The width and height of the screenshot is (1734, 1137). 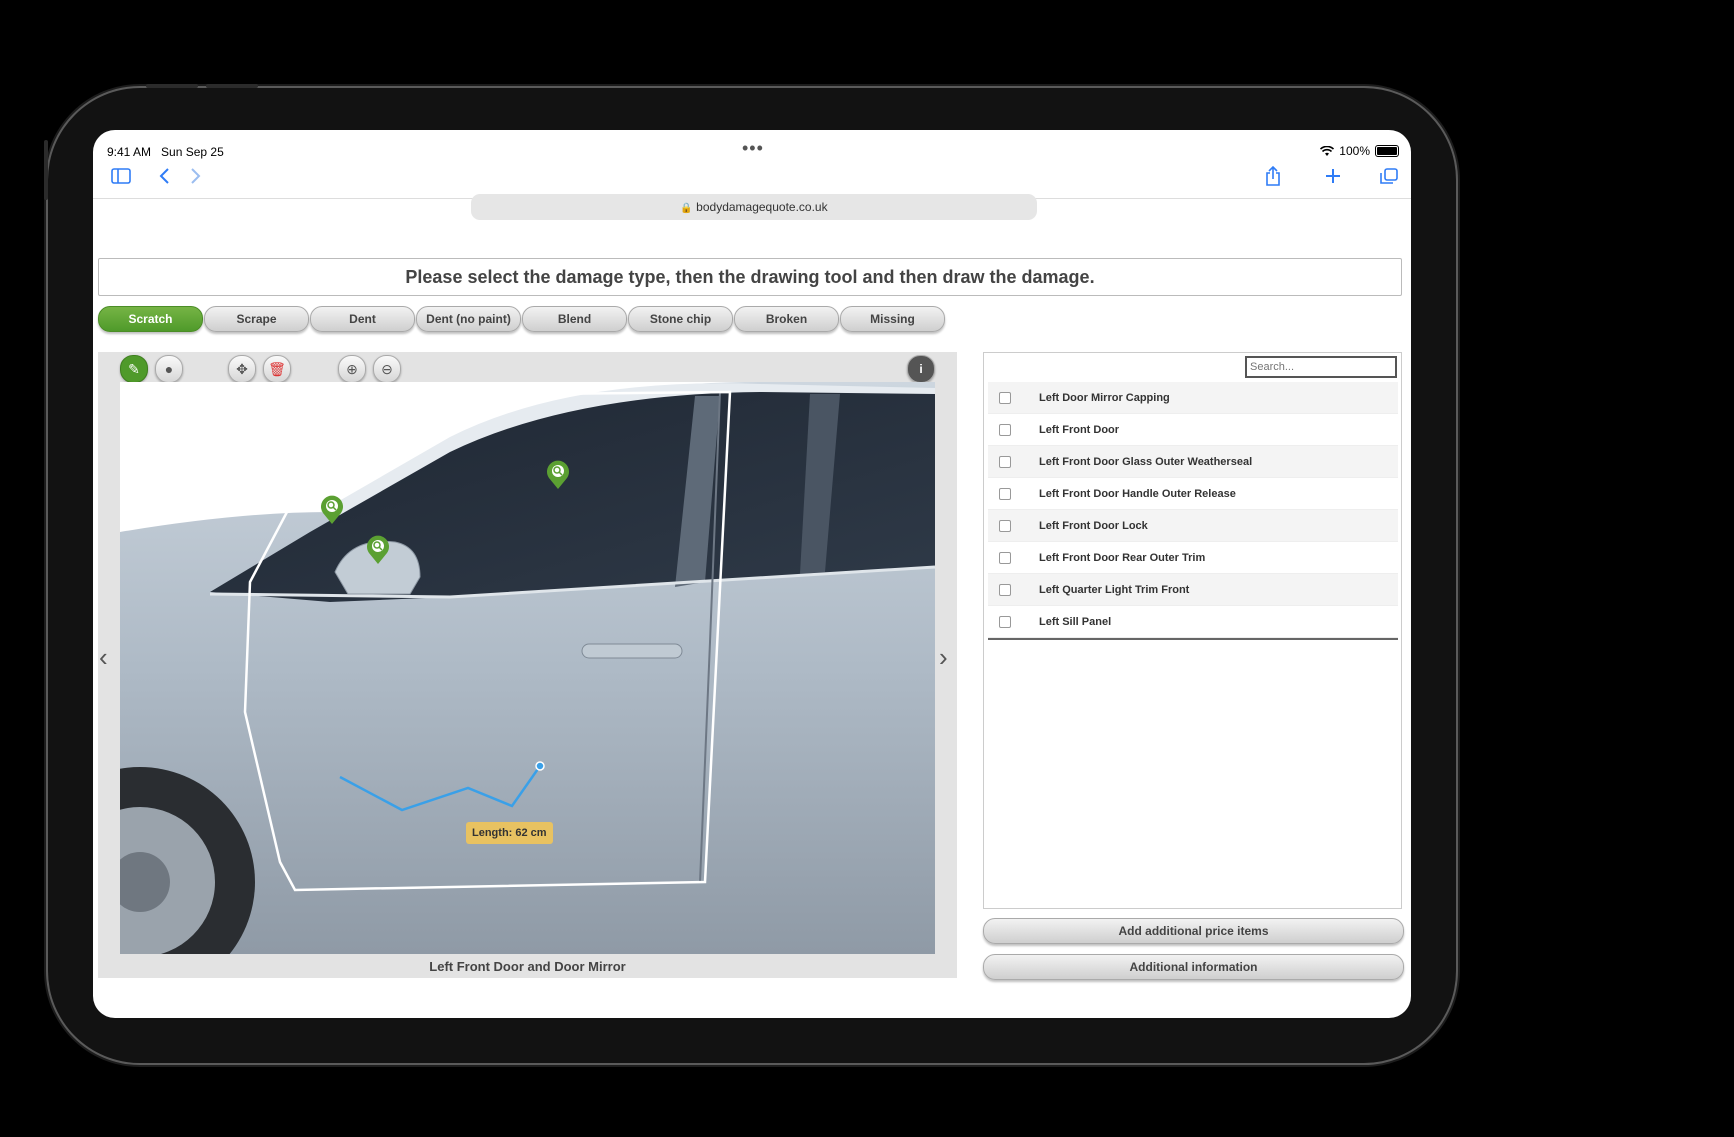 What do you see at coordinates (762, 207) in the screenshot?
I see `url-text: bodydamagequote.co.uk` at bounding box center [762, 207].